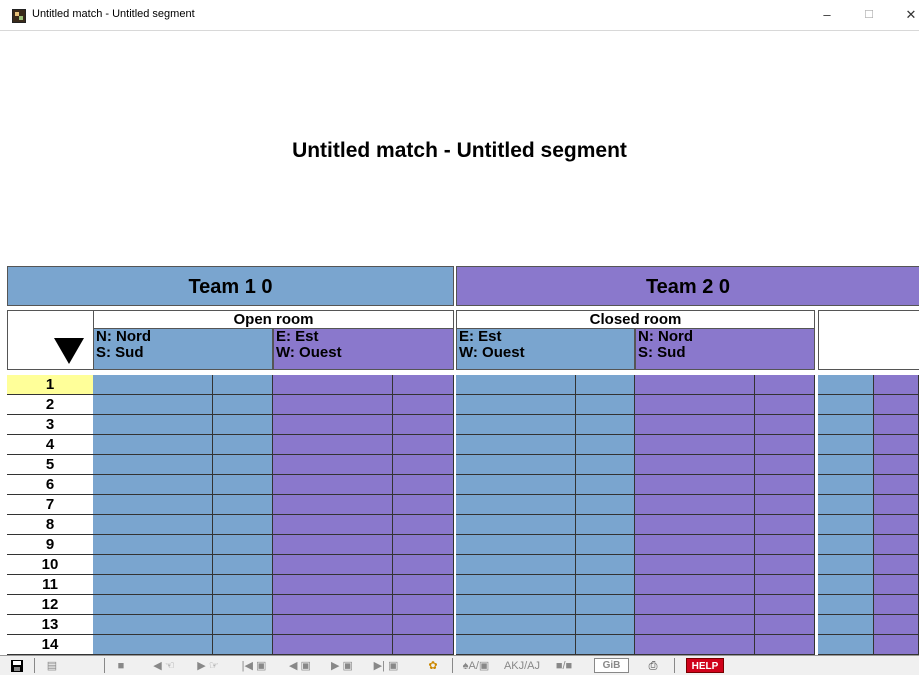  I want to click on board-number: 4, so click(50, 445).